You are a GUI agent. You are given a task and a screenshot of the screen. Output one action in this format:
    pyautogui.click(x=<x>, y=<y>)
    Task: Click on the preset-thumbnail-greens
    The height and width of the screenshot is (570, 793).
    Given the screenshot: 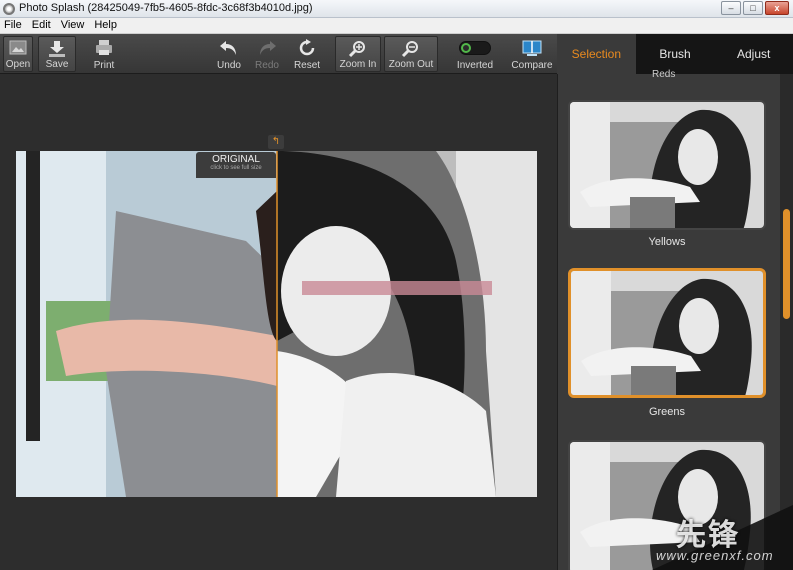 What is the action you would take?
    pyautogui.click(x=667, y=333)
    